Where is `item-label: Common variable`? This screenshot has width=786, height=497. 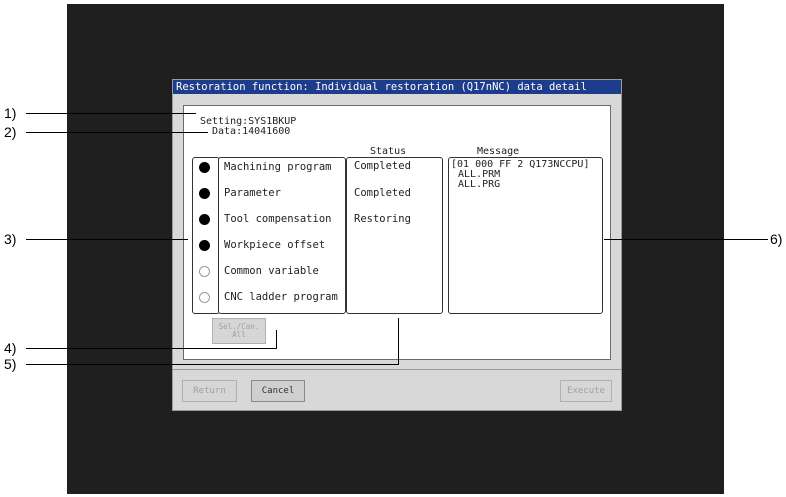 item-label: Common variable is located at coordinates (271, 271).